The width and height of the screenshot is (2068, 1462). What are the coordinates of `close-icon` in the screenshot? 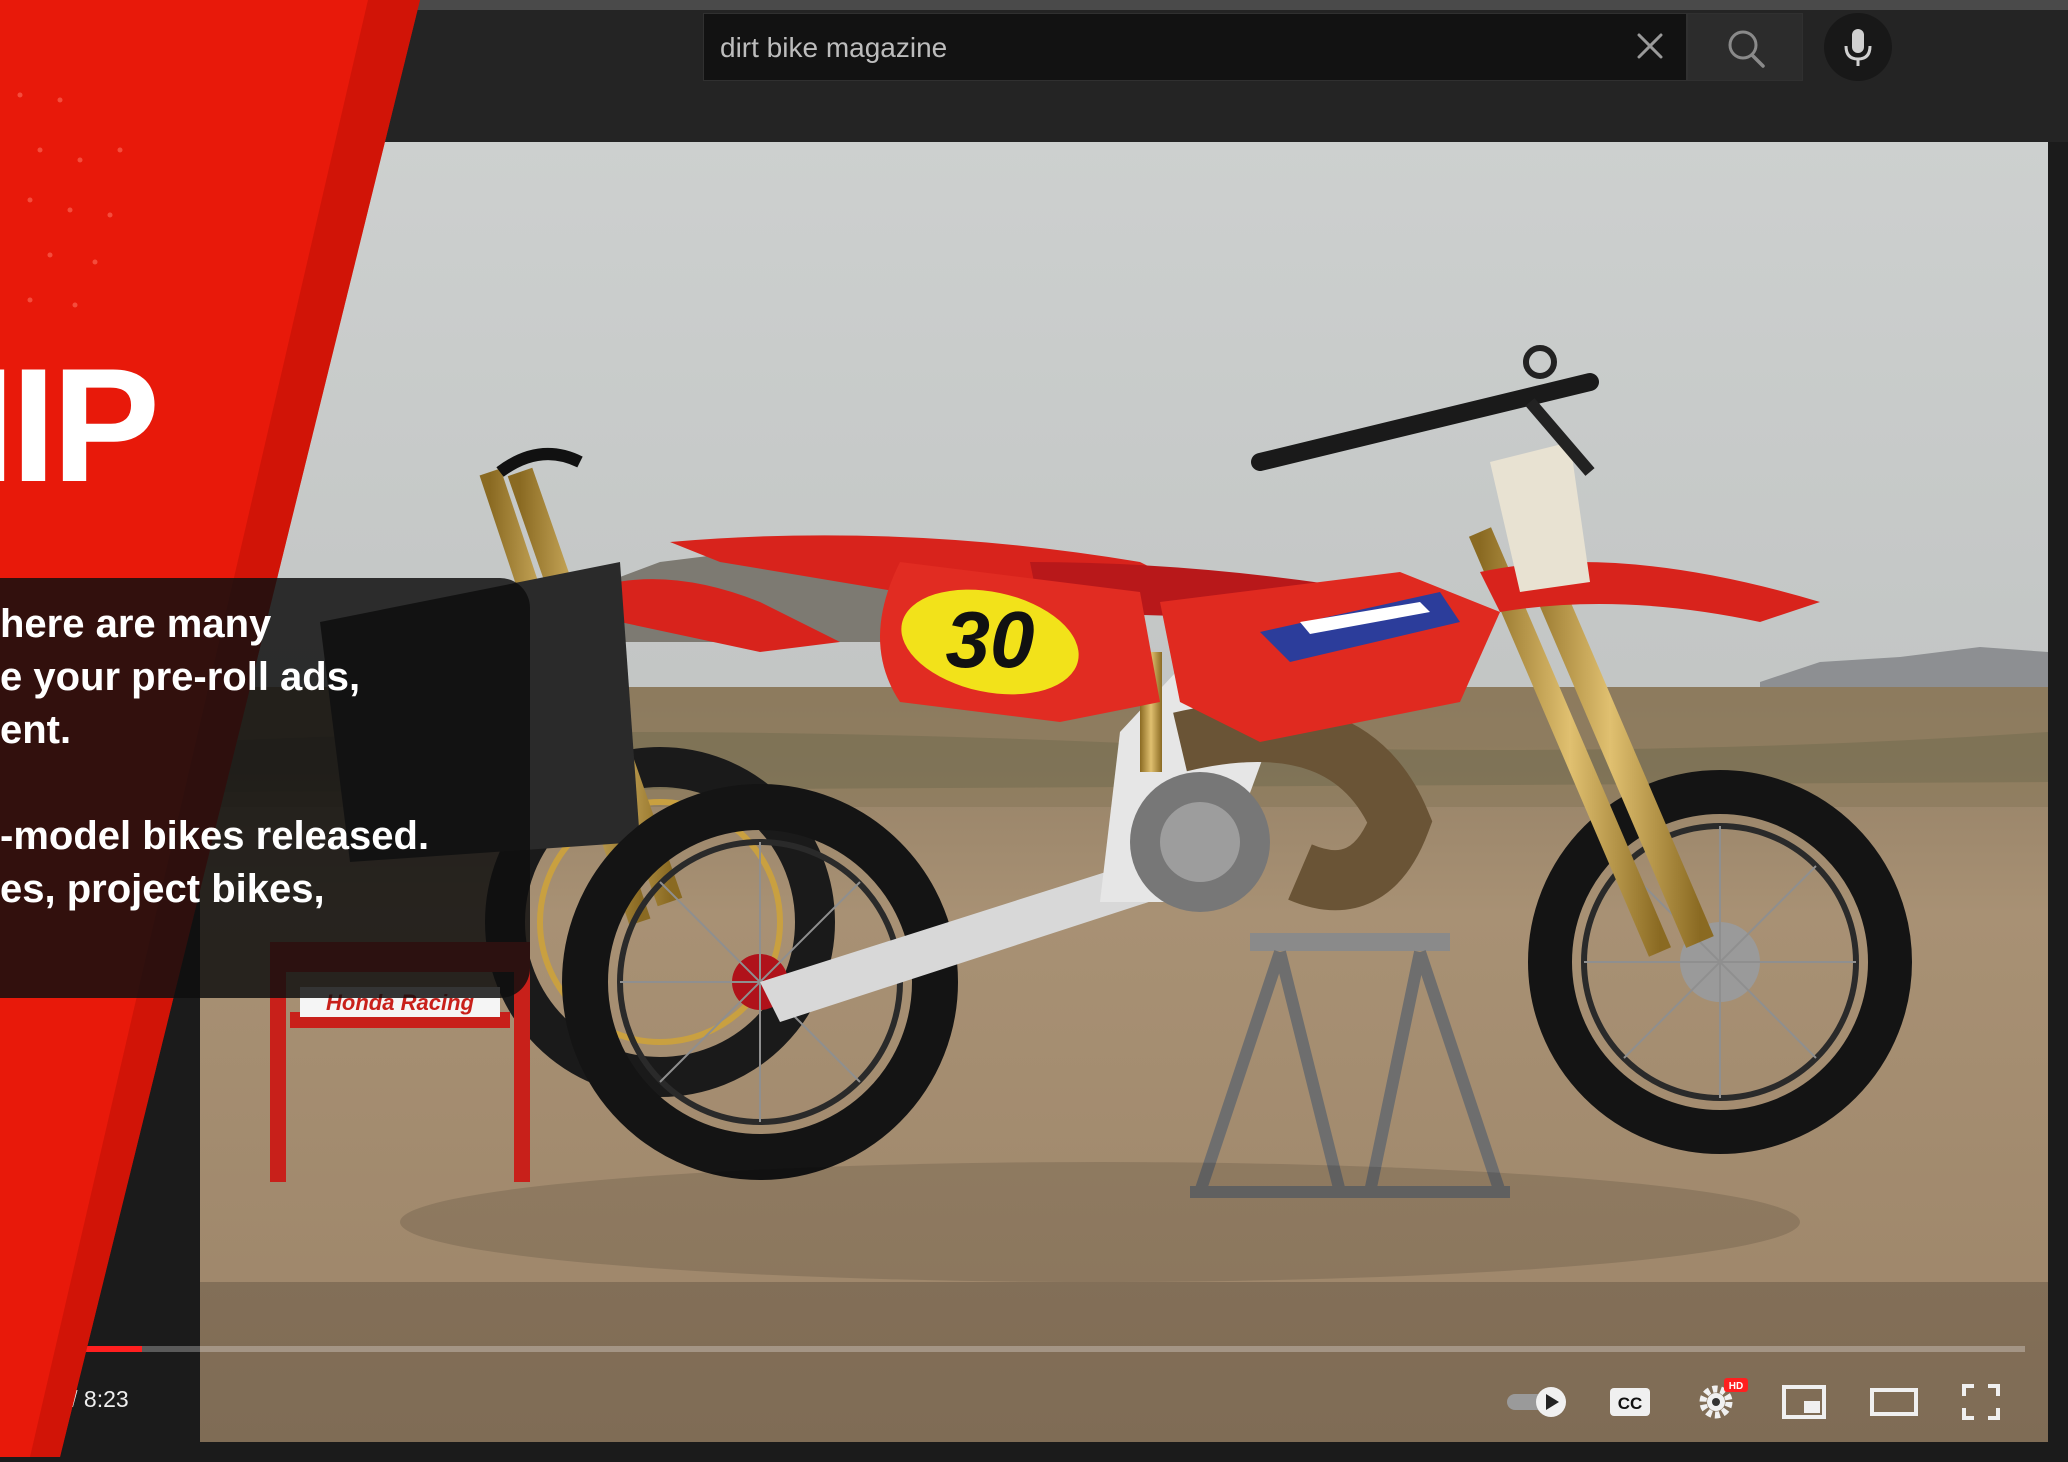 It's located at (1650, 46).